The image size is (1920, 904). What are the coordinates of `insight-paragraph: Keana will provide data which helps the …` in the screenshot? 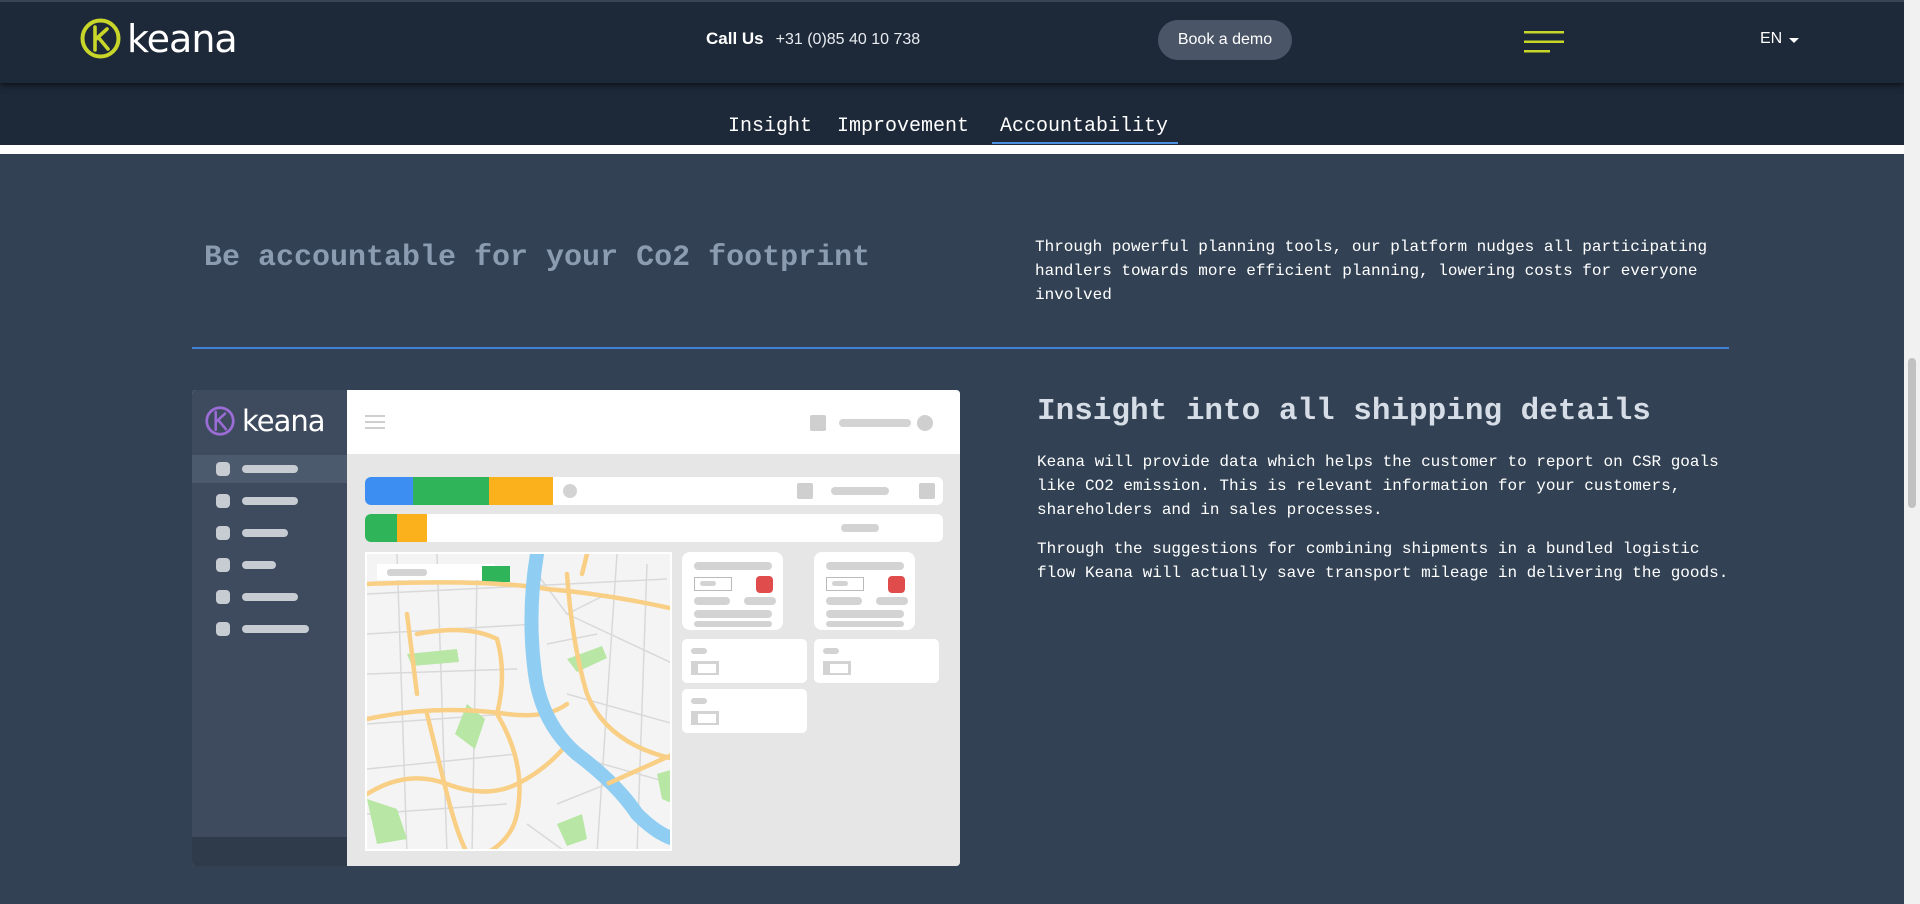 It's located at (1378, 486).